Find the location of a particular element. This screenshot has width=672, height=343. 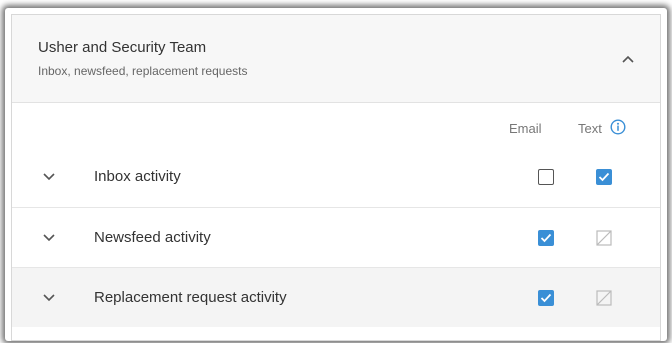

card-title: Usher and Security Team is located at coordinates (122, 47).